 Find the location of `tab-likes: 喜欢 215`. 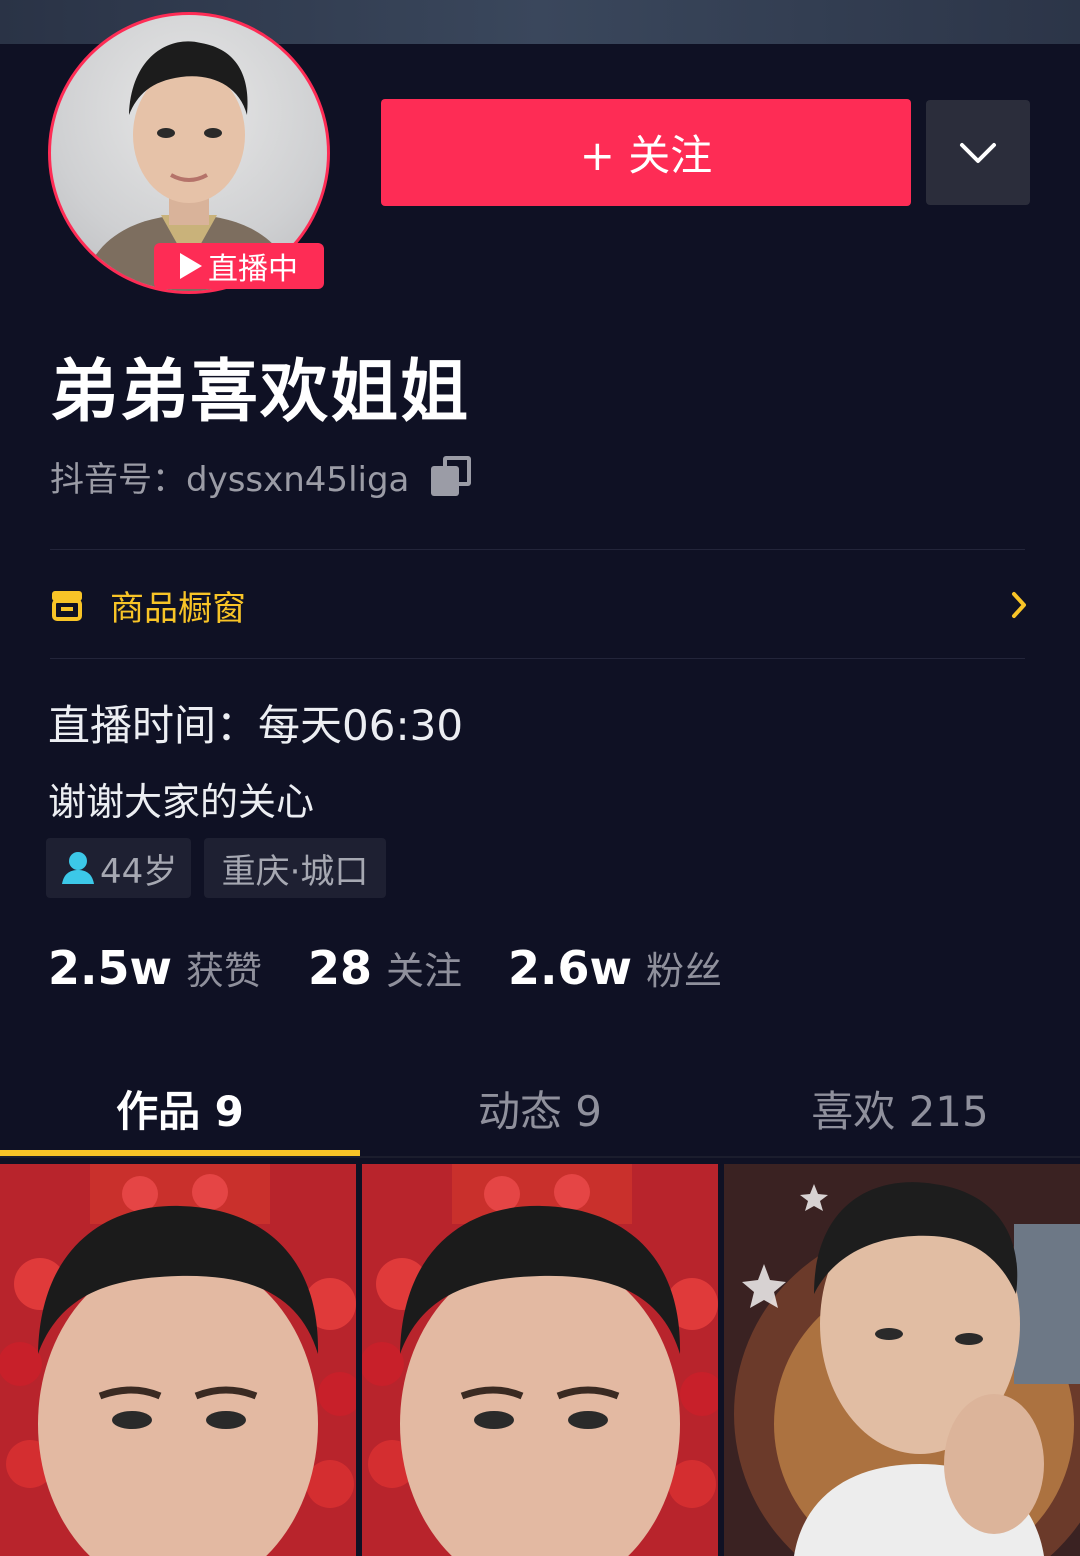

tab-likes: 喜欢 215 is located at coordinates (900, 1108).